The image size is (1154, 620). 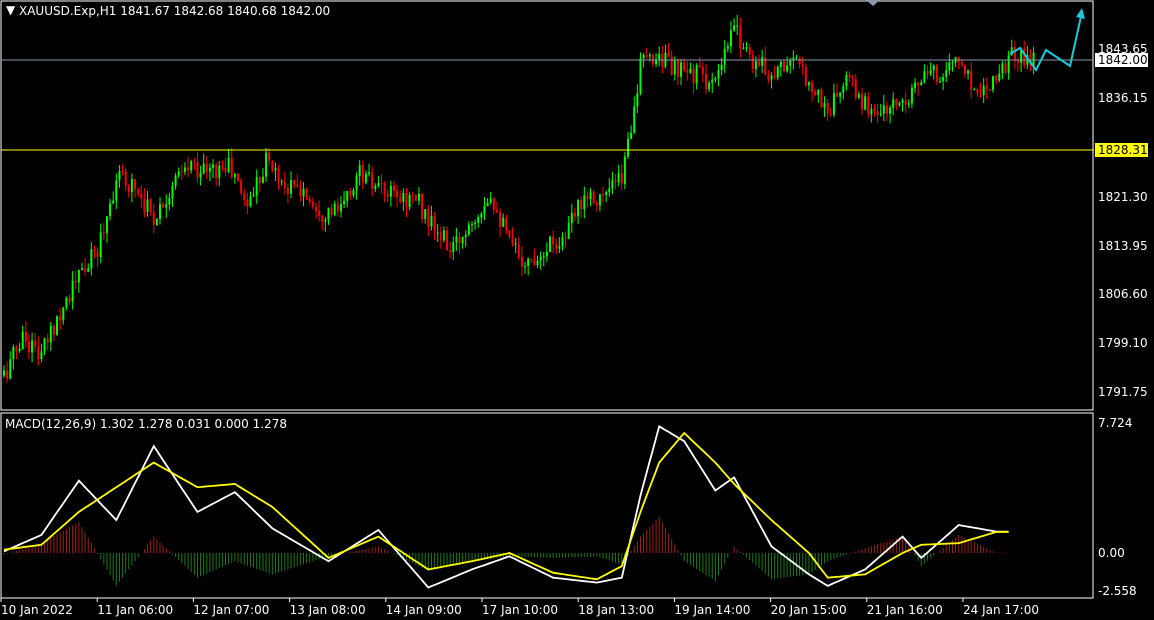 I want to click on price-tick: 1791.75, so click(x=1123, y=392).